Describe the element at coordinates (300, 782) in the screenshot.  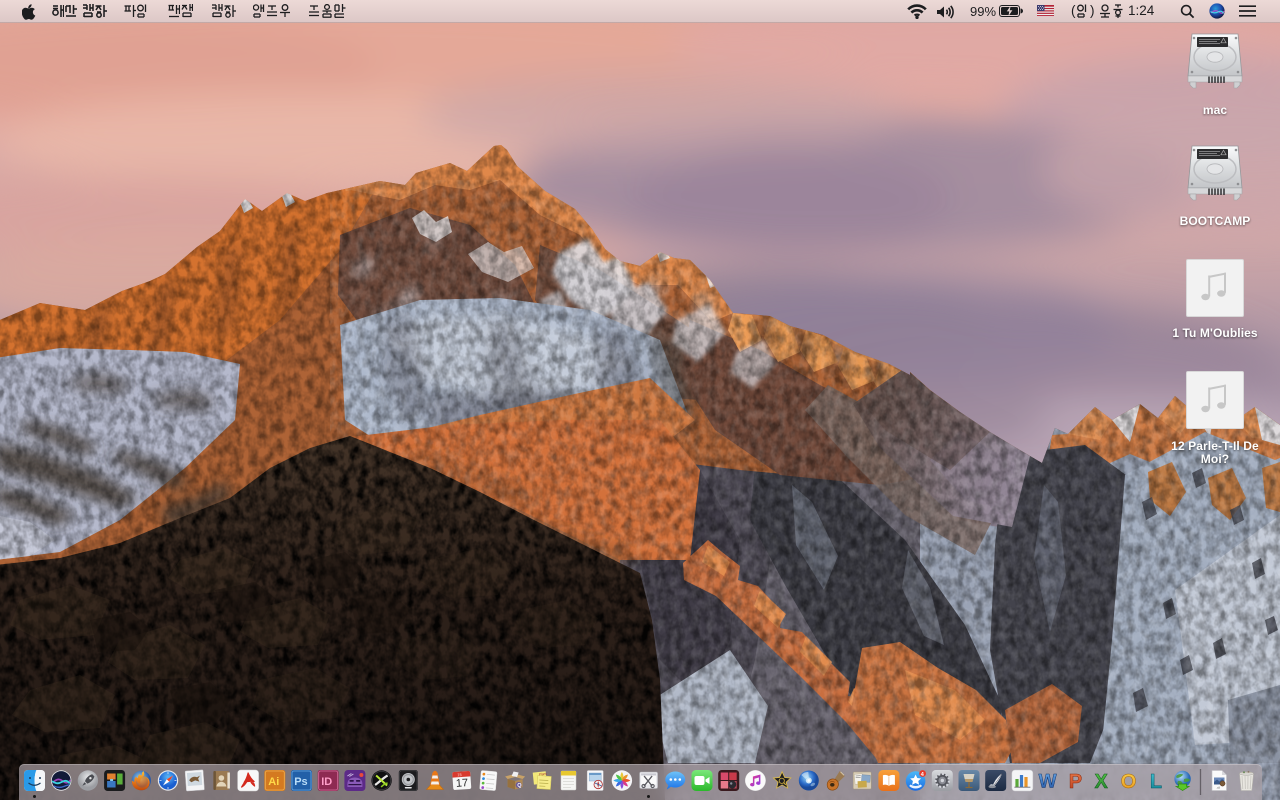
I see `svg-text: Ps` at that location.